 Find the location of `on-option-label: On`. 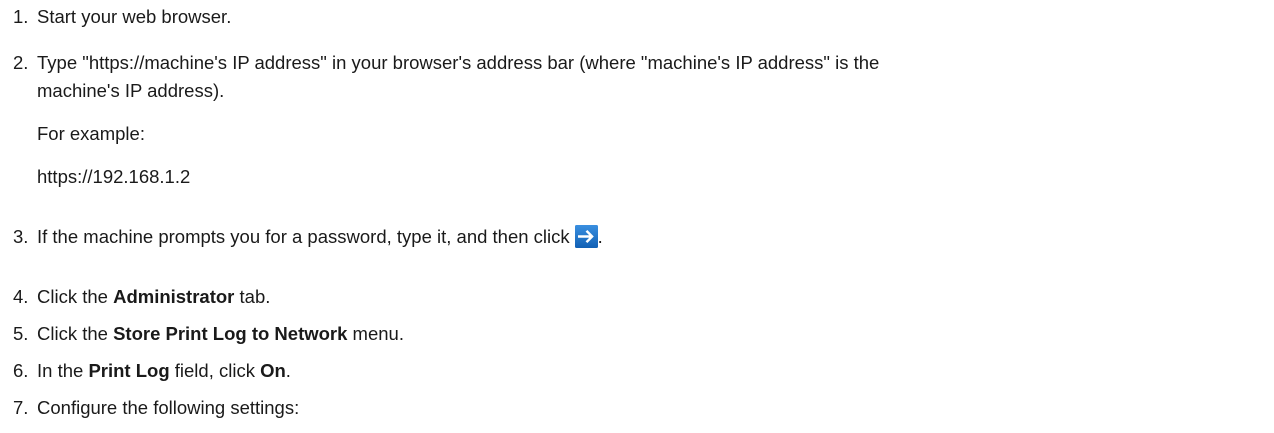

on-option-label: On is located at coordinates (273, 370).